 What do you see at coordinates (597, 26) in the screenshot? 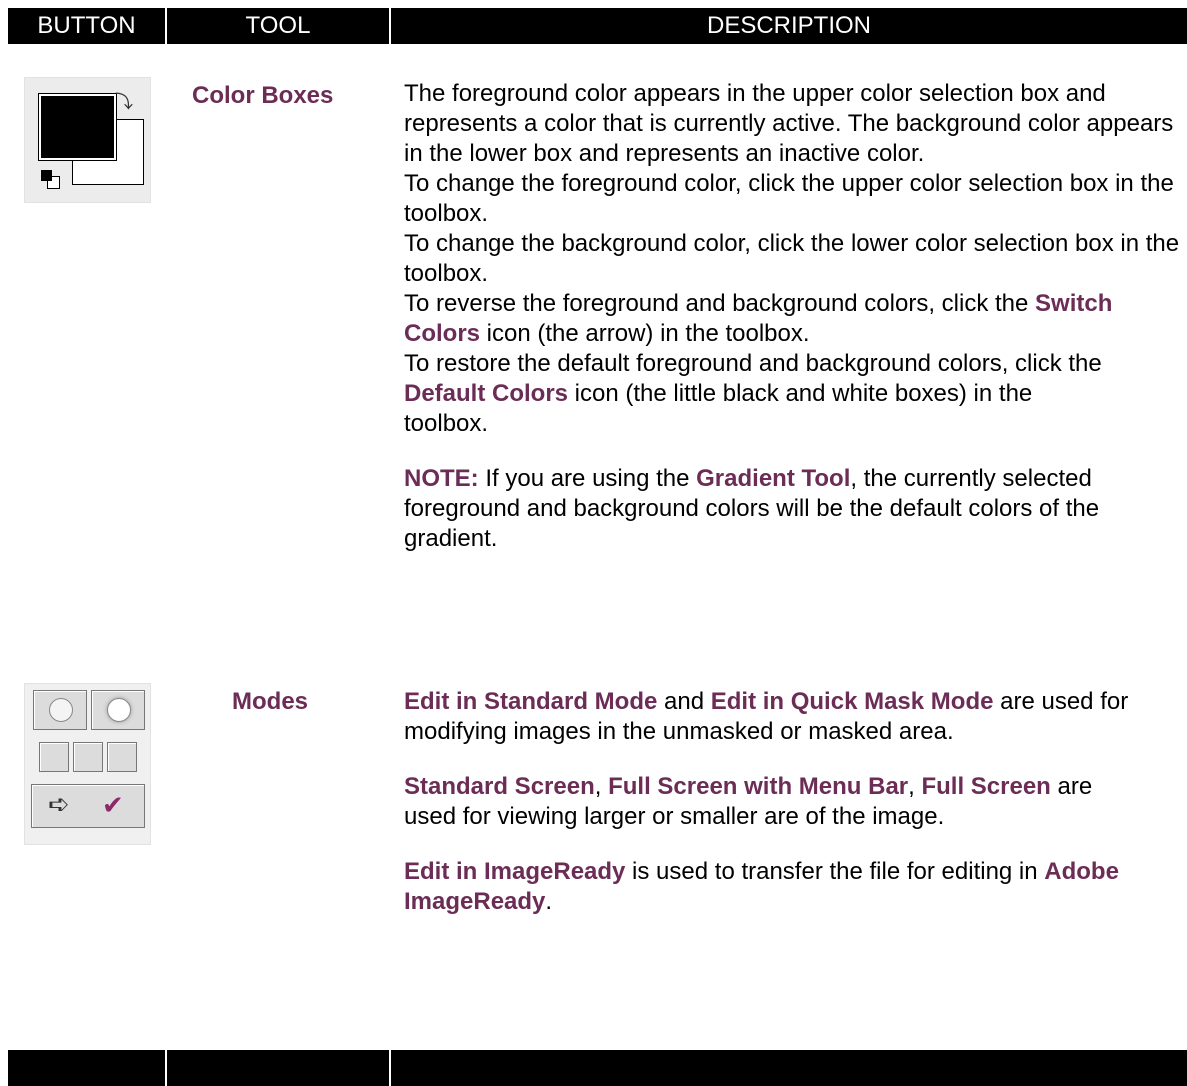
I see `table-header: BUTTON TOOL DESCRIPTION` at bounding box center [597, 26].